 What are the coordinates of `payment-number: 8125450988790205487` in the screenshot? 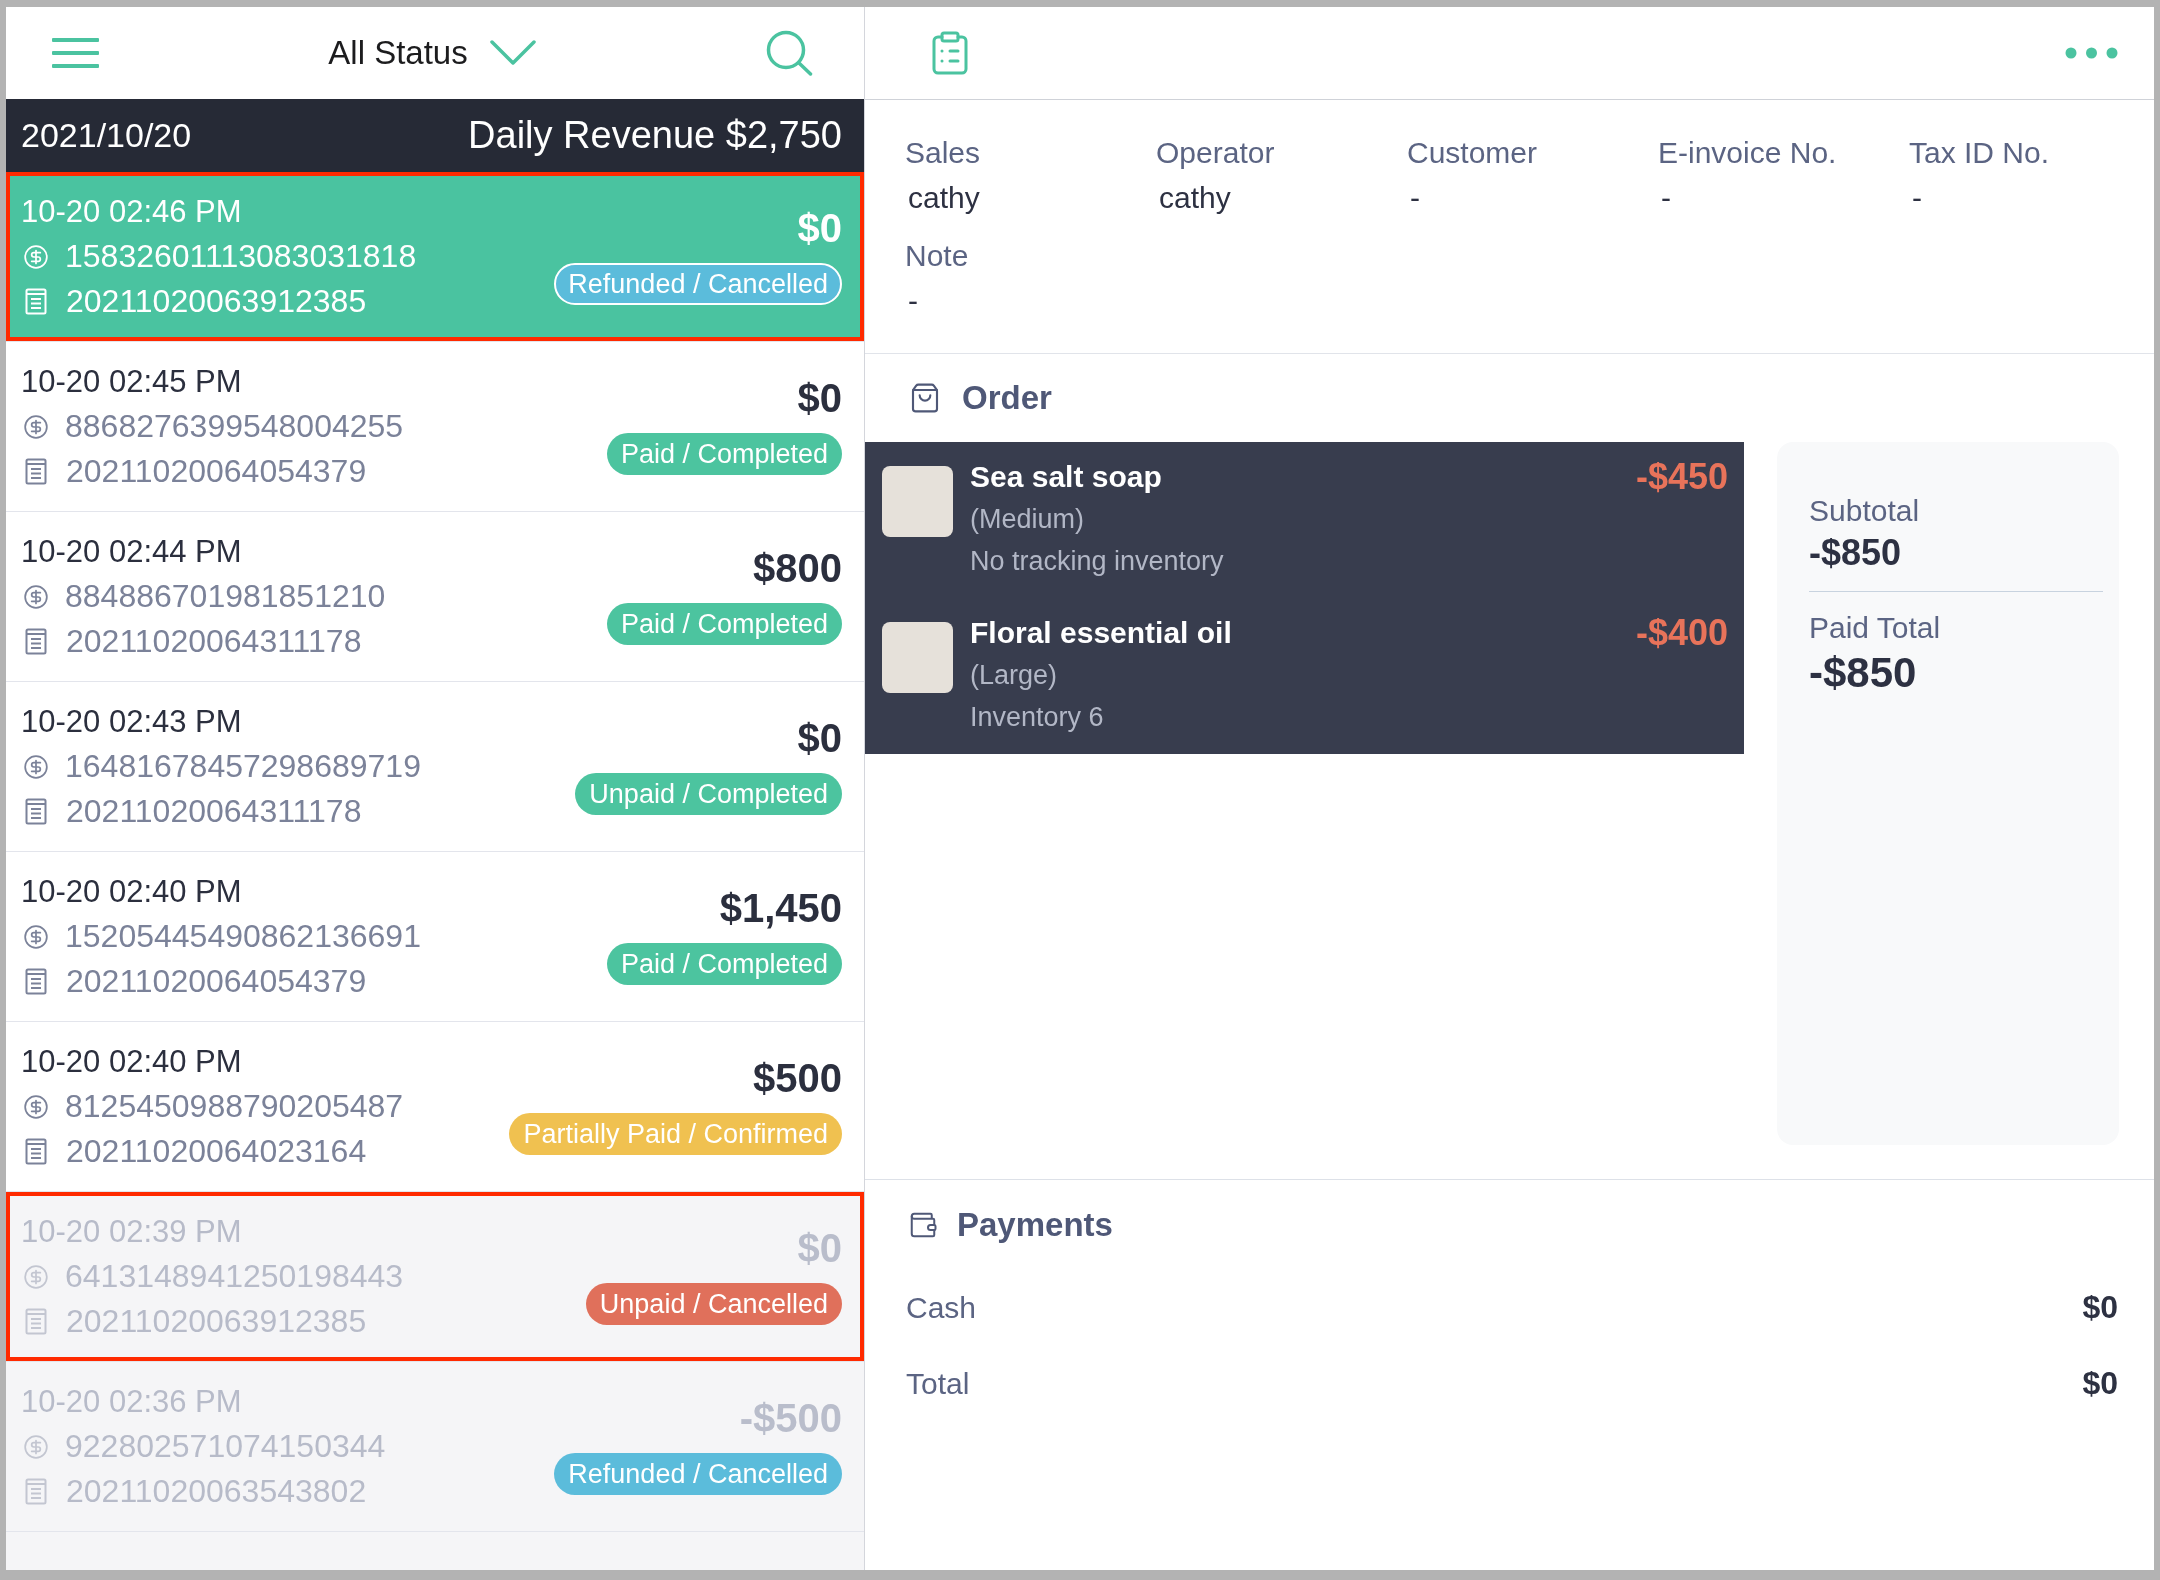 It's located at (234, 1106).